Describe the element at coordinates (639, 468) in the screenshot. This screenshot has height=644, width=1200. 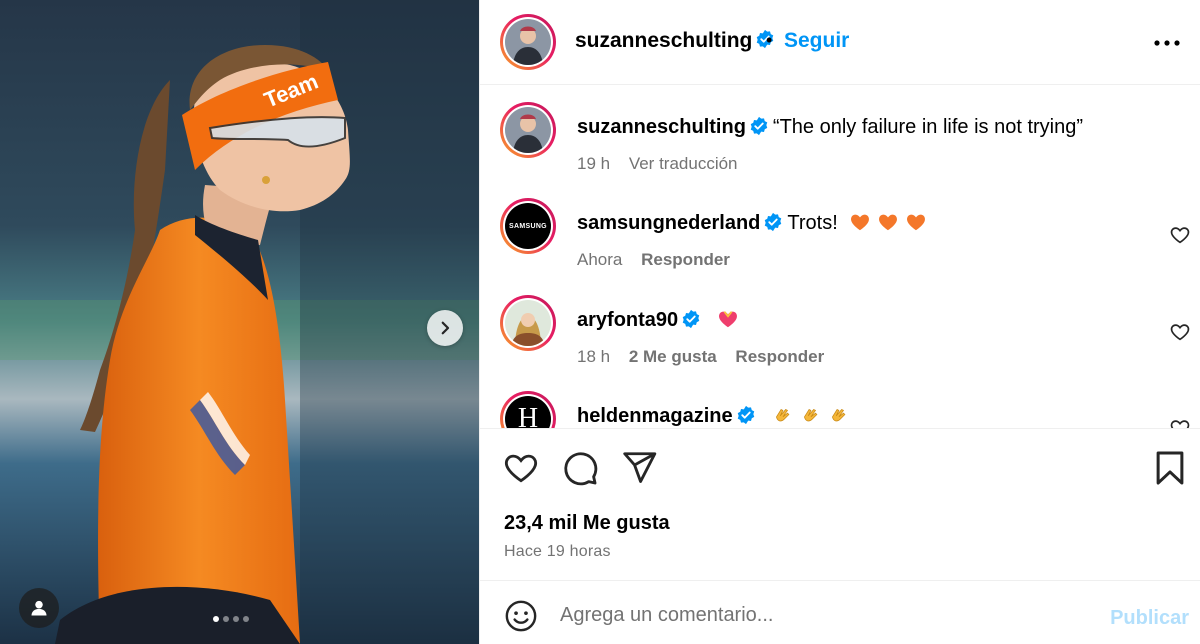
I see `share-icon` at that location.